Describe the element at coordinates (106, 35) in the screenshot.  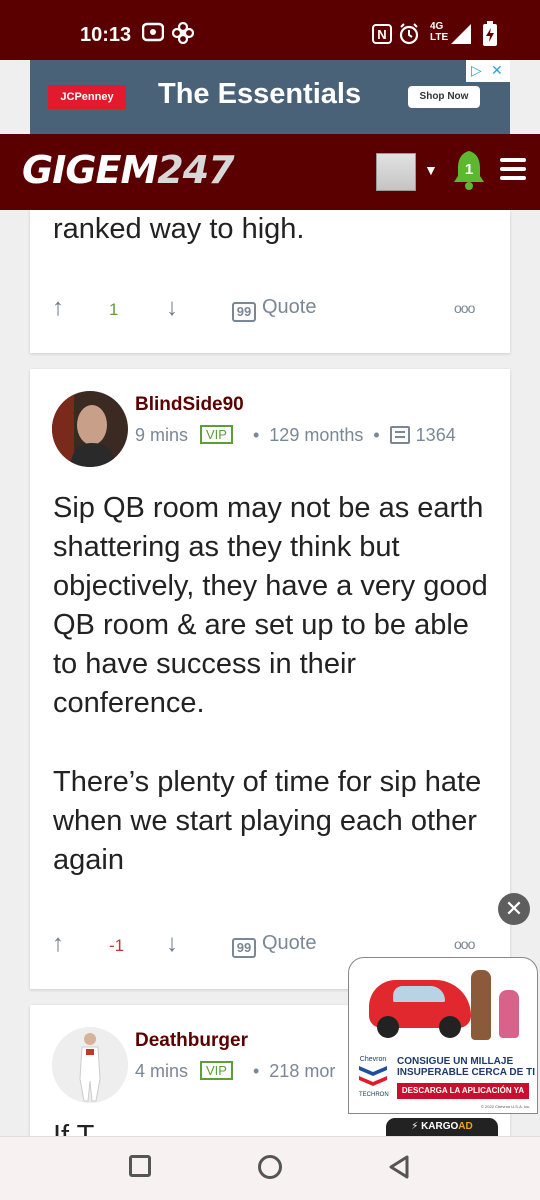
I see `clock: 10:13` at that location.